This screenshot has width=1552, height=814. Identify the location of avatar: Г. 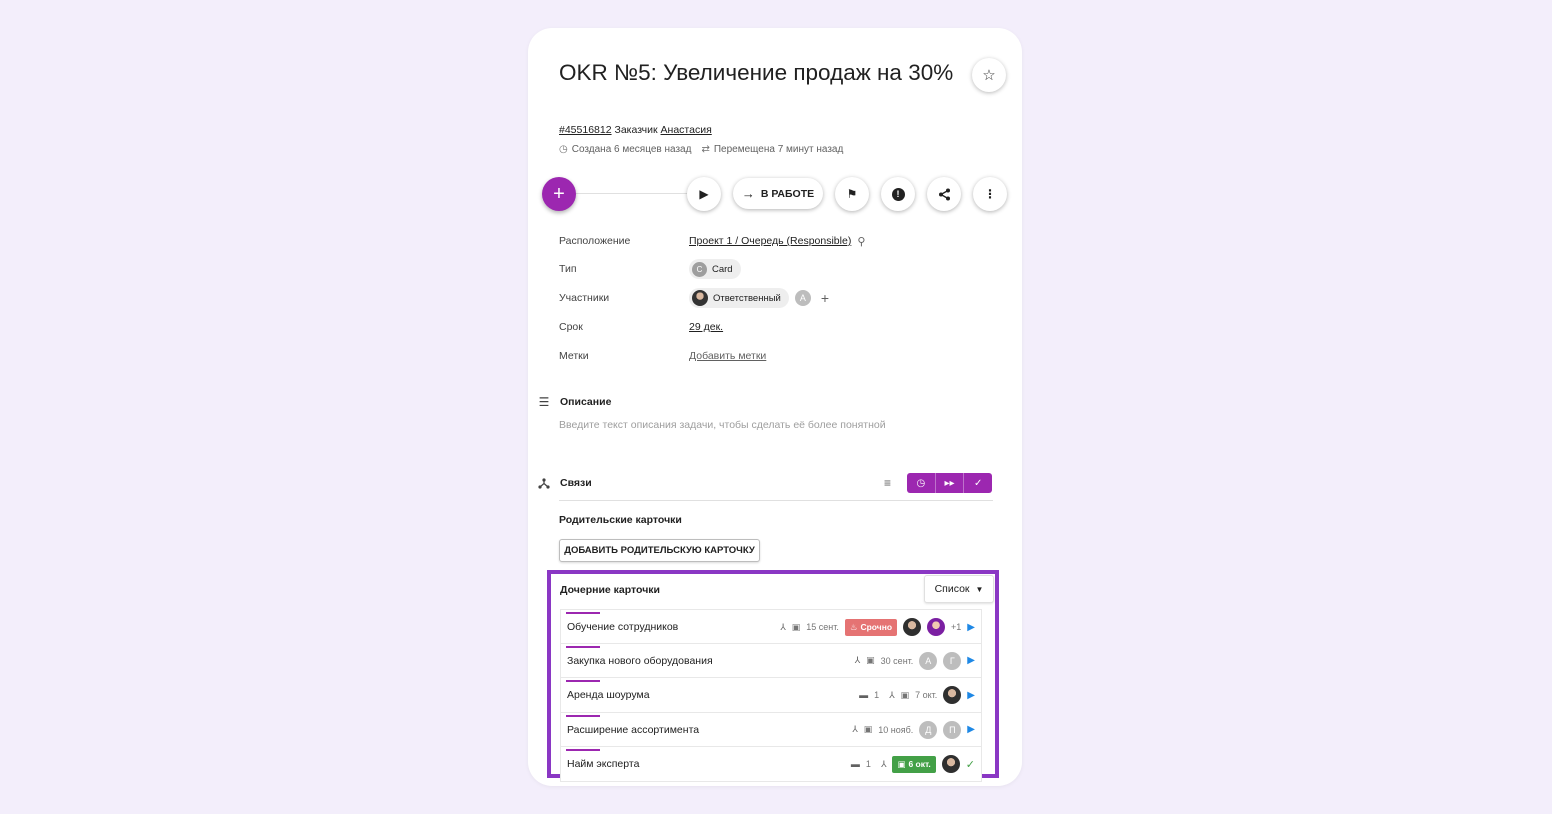
(952, 660).